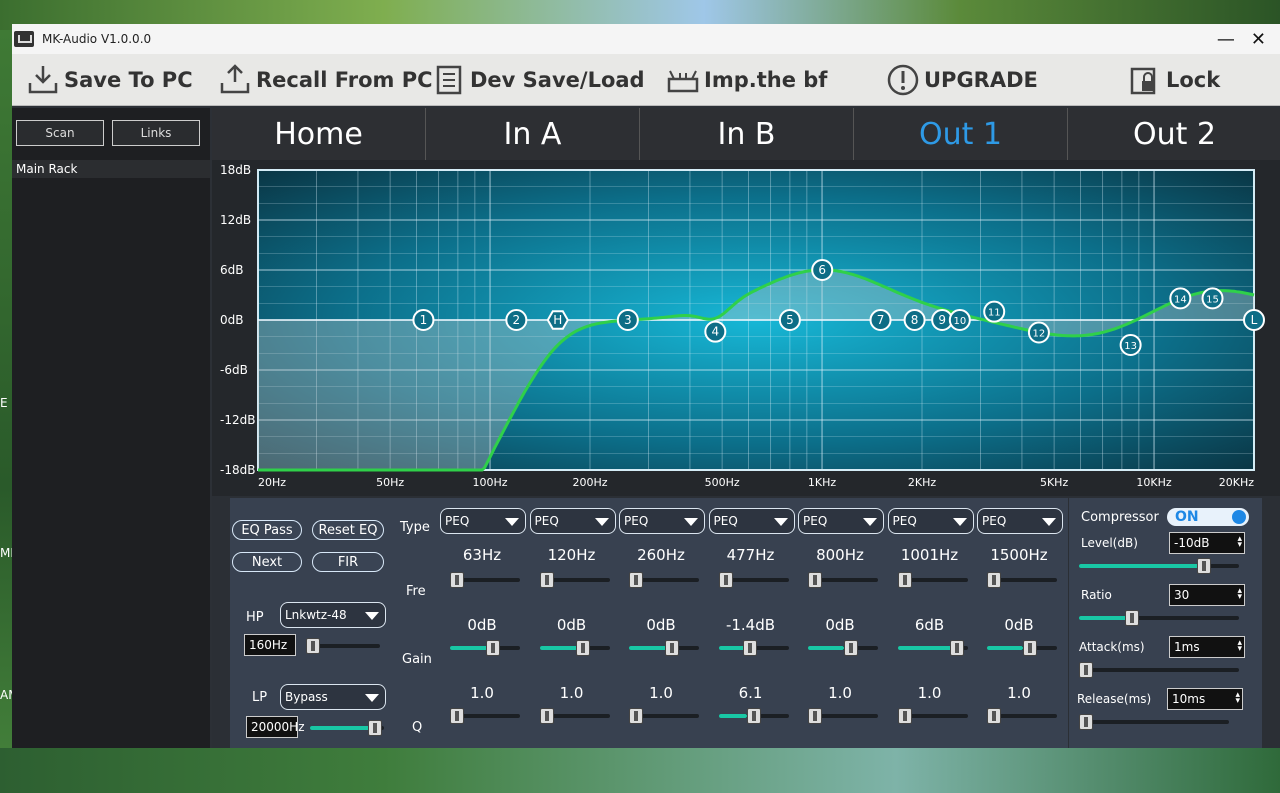 This screenshot has width=1280, height=793. Describe the element at coordinates (267, 562) in the screenshot. I see `next-button: Next` at that location.